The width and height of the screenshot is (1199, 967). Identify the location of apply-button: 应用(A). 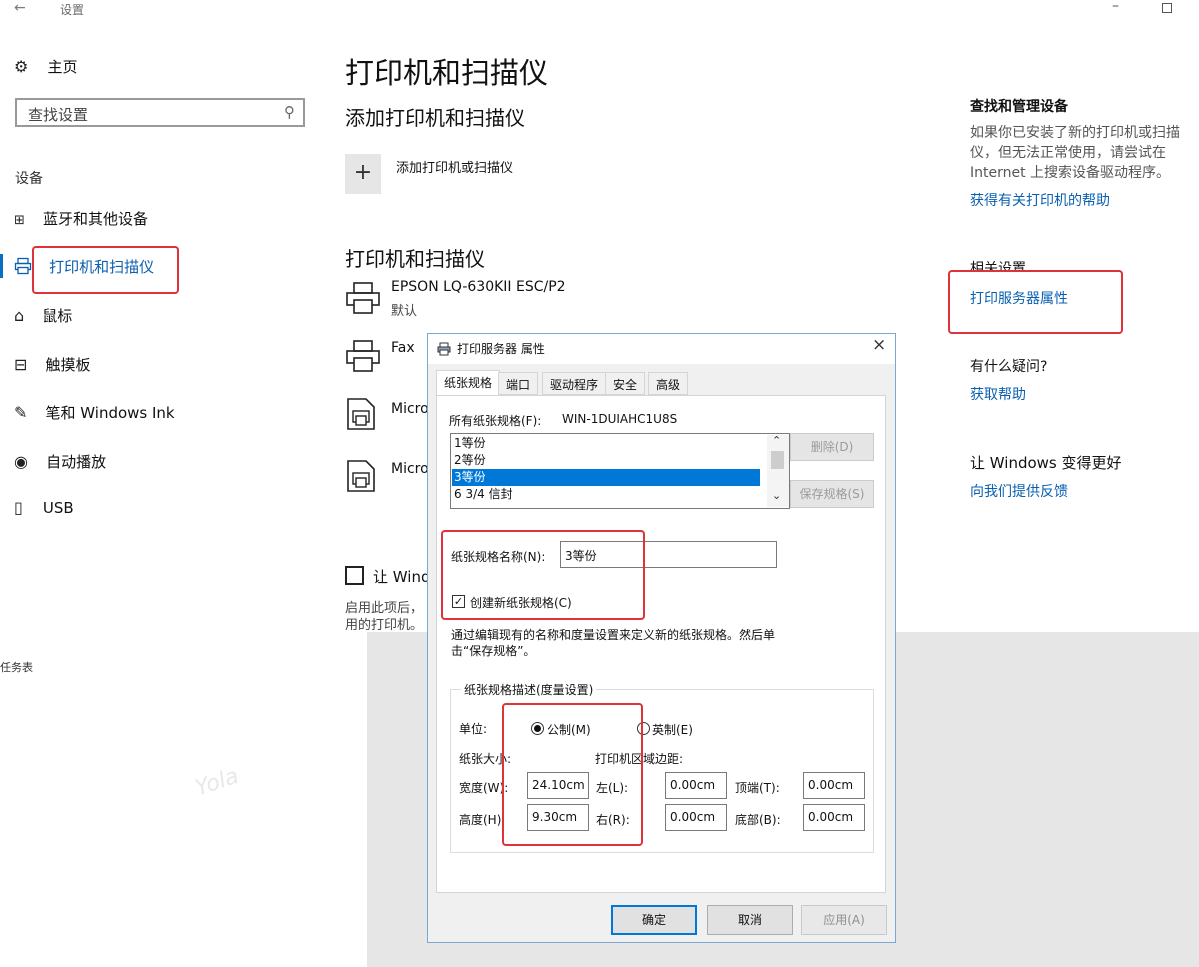
(844, 920).